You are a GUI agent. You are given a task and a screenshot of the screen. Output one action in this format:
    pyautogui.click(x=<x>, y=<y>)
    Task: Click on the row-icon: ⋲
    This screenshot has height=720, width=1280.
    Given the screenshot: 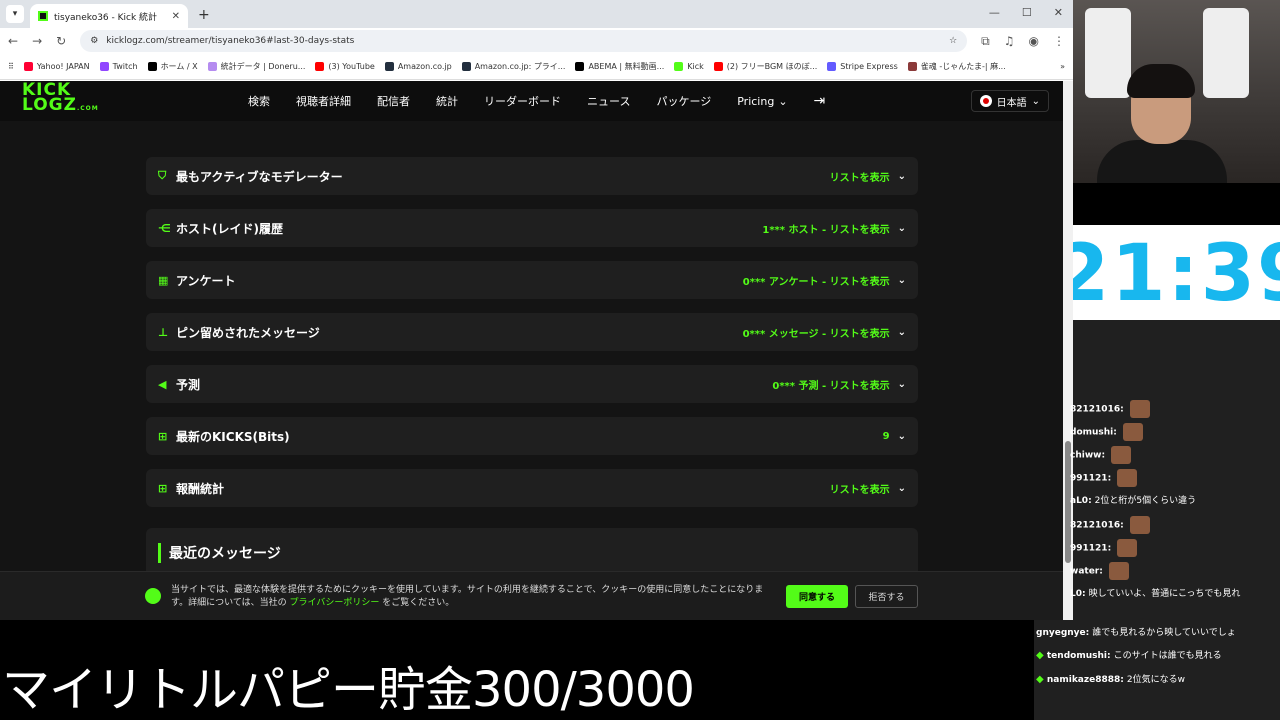 What is the action you would take?
    pyautogui.click(x=164, y=228)
    